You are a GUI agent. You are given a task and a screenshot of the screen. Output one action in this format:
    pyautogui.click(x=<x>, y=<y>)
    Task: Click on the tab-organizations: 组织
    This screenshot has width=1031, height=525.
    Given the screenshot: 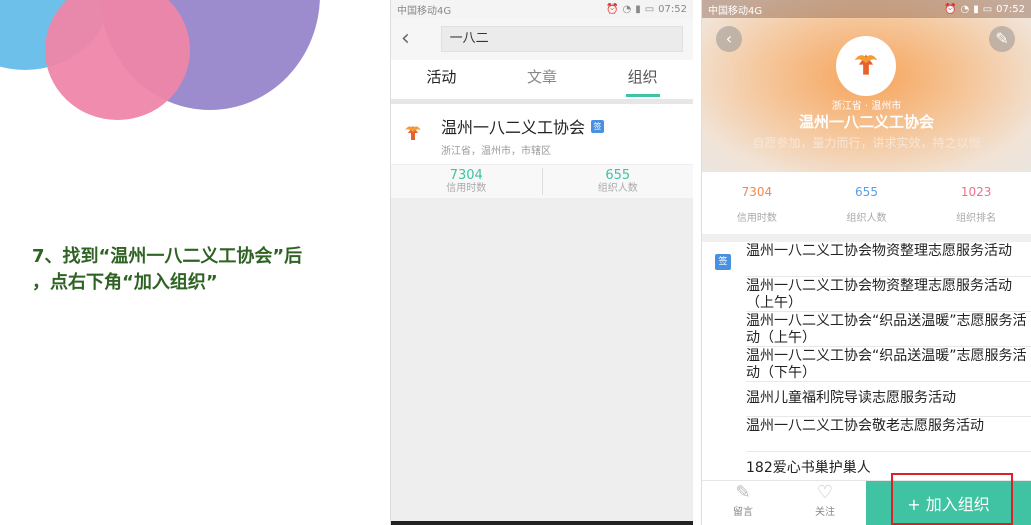 What is the action you would take?
    pyautogui.click(x=642, y=81)
    